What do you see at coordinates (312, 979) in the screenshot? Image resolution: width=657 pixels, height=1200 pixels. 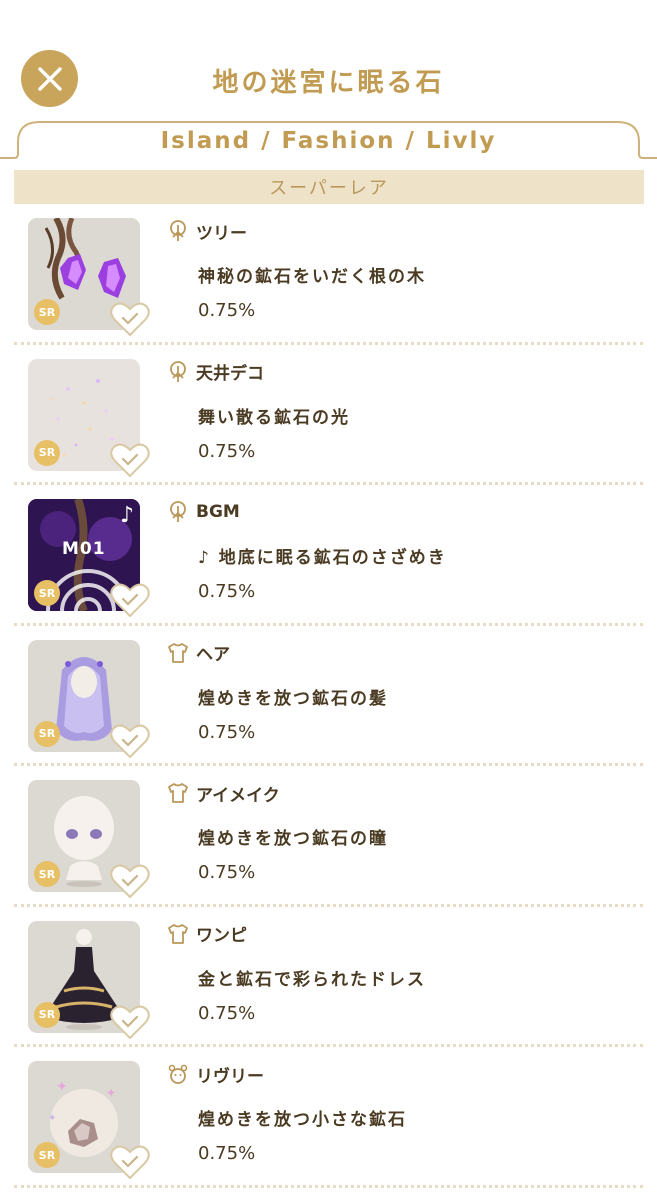 I see `item-name: 金と鉱石で彩られたドレス` at bounding box center [312, 979].